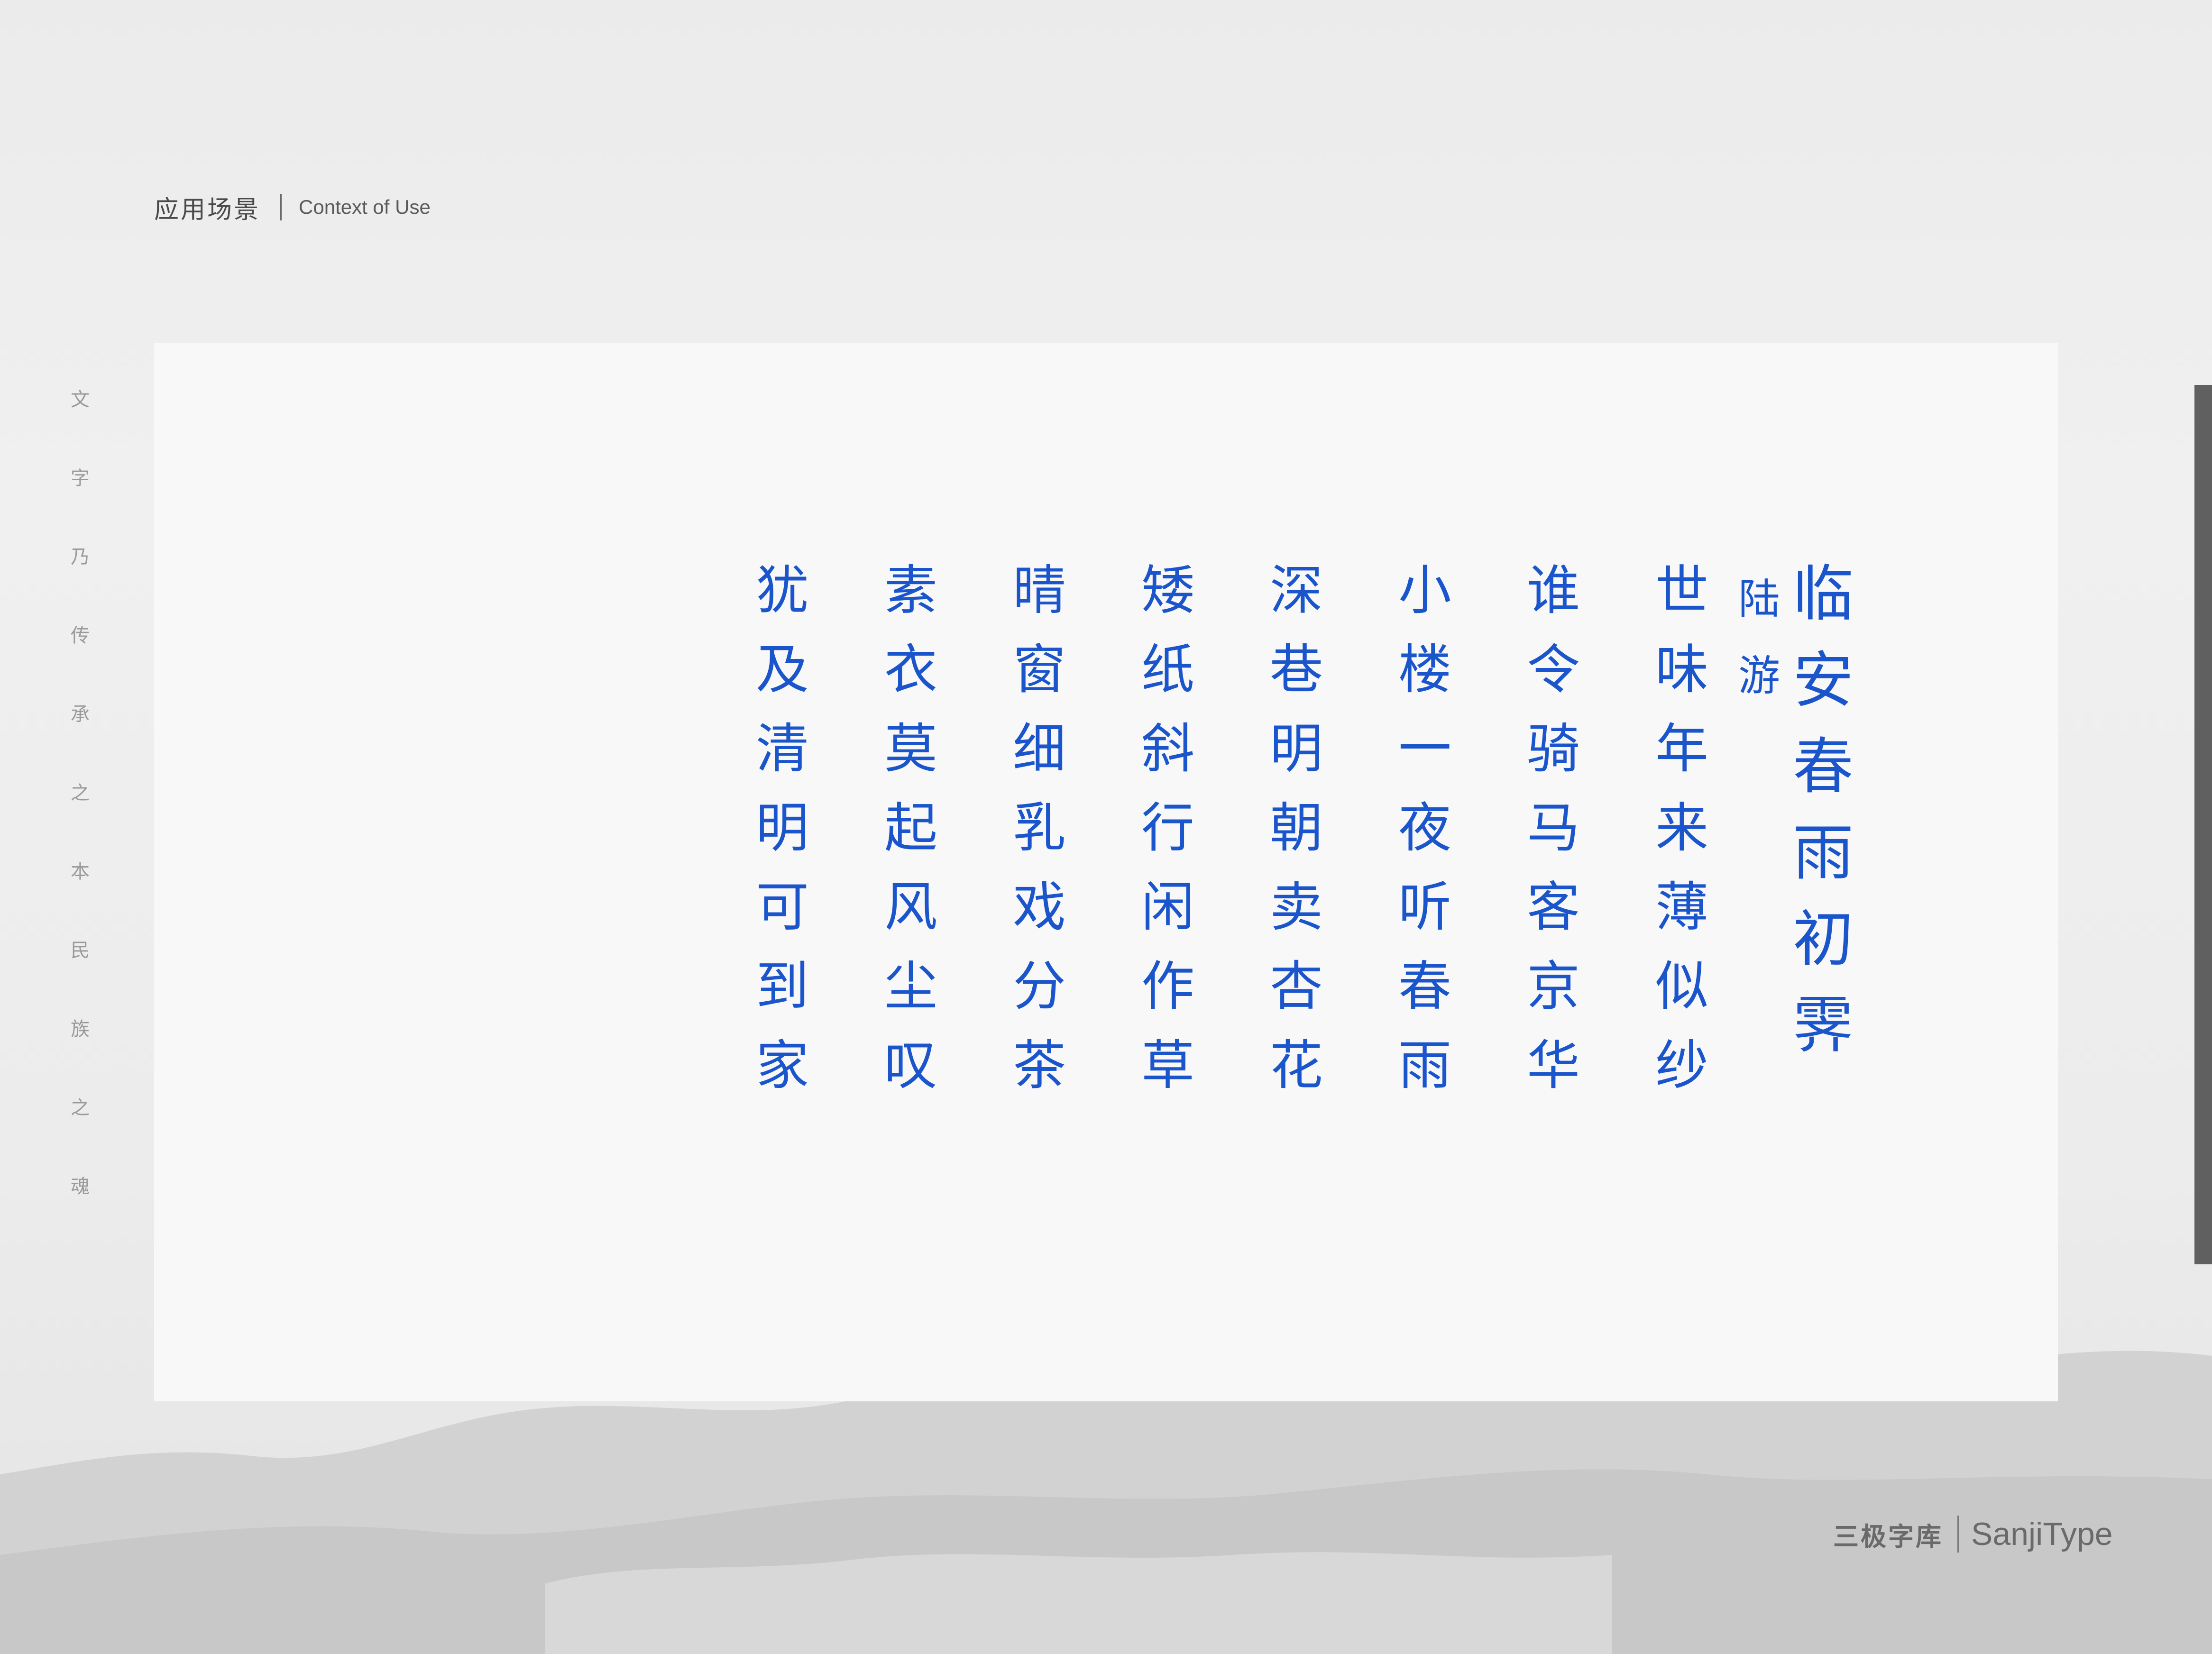 Image resolution: width=2212 pixels, height=1654 pixels. Describe the element at coordinates (1039, 907) in the screenshot. I see `poem-char: 戏` at that location.